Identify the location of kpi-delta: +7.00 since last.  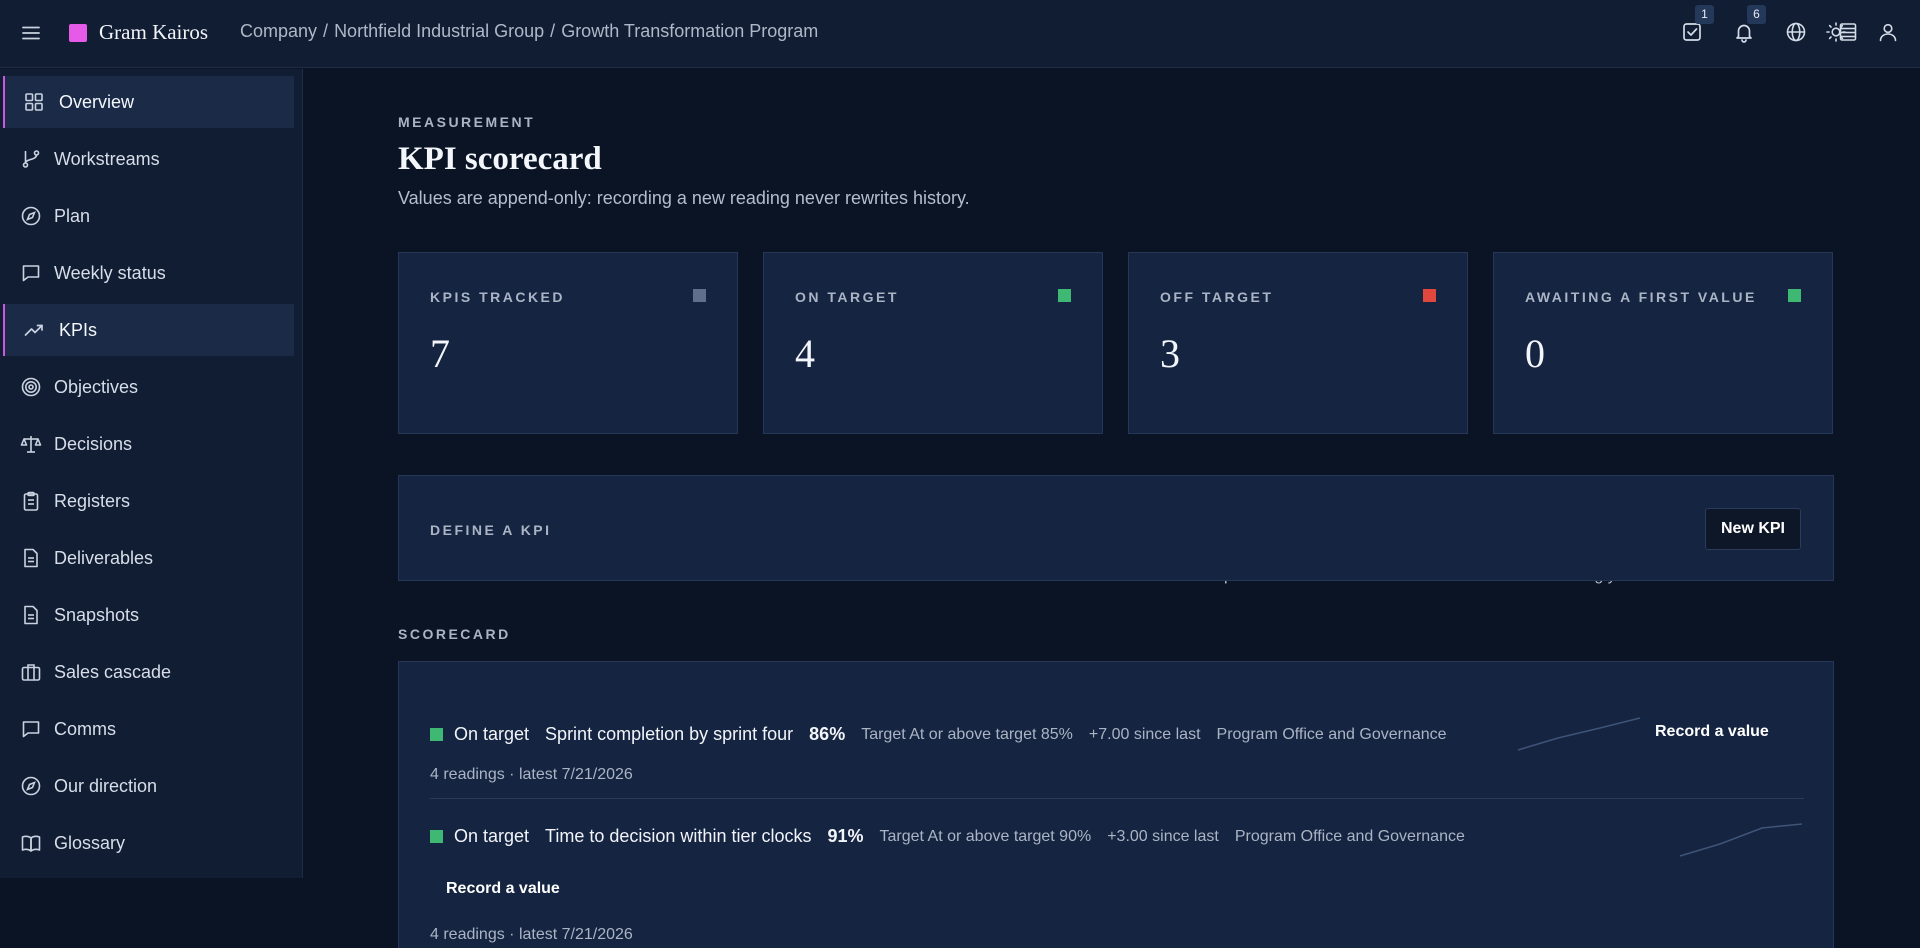
(1144, 734).